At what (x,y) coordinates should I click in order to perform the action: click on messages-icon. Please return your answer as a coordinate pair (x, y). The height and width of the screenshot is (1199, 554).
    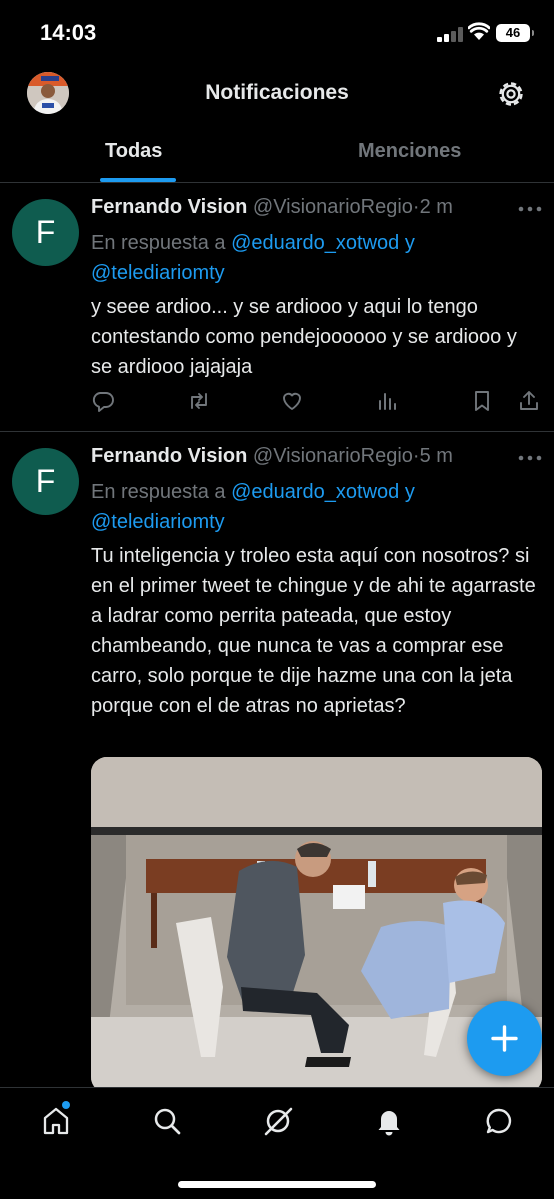
    Looking at the image, I should click on (499, 1121).